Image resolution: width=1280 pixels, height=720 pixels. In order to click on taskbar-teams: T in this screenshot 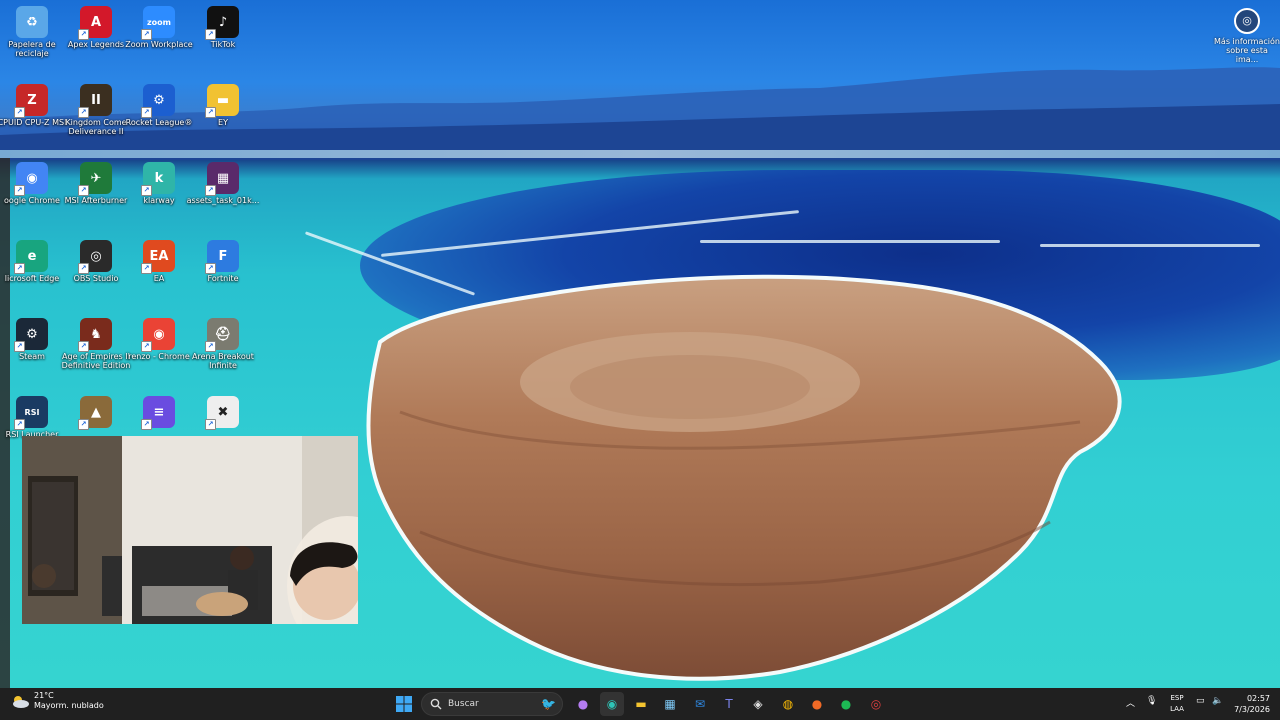, I will do `click(729, 704)`.